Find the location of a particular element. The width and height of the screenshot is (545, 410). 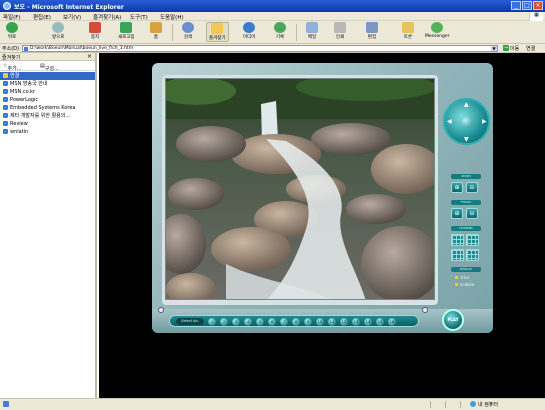

favorites-item: Embedded Systems Korea is located at coordinates (47, 108).